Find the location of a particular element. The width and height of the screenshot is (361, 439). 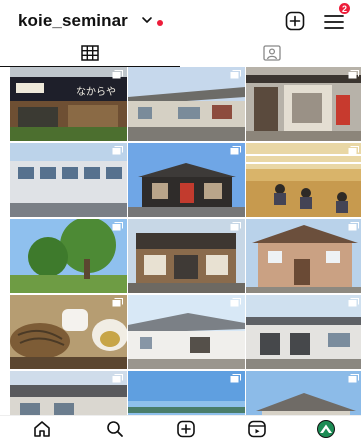

post-tile: なからや is located at coordinates (68, 104).